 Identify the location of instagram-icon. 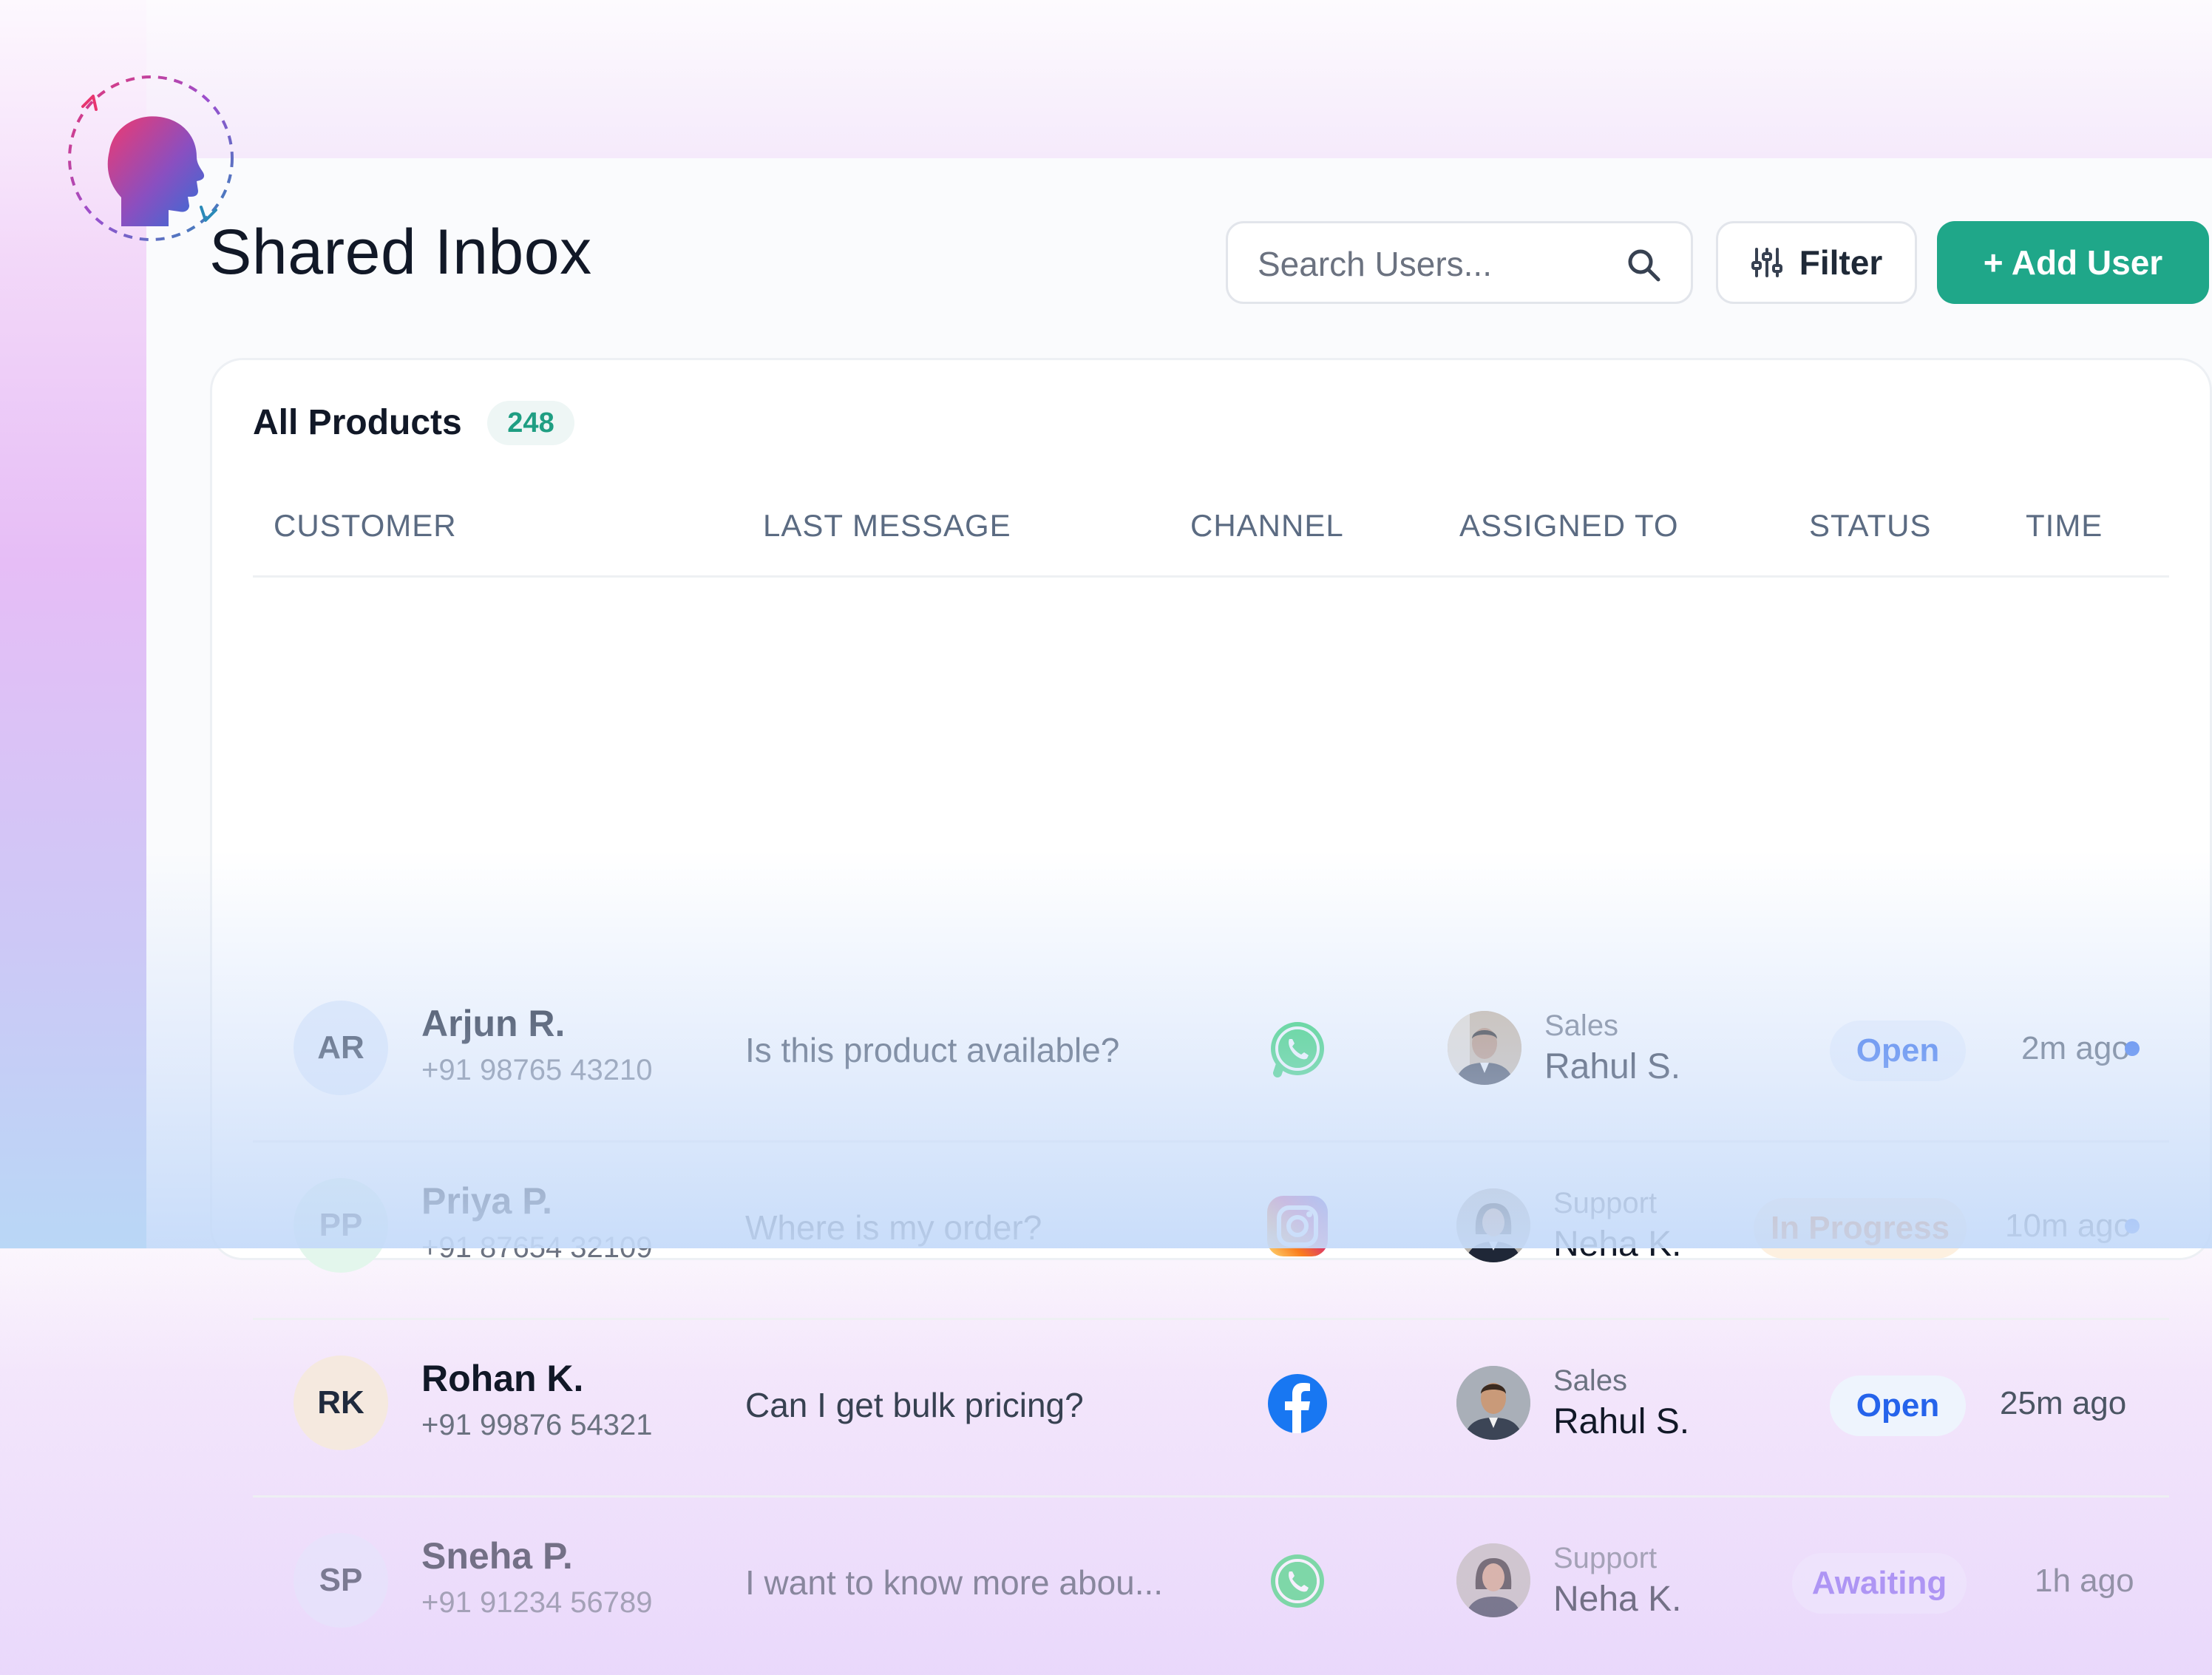
(1297, 1226).